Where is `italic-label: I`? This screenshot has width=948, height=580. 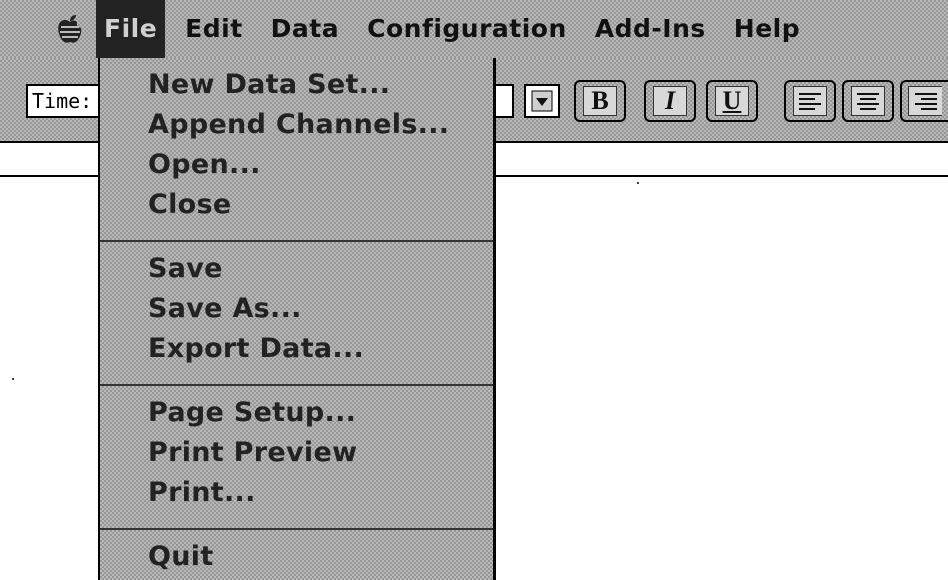
italic-label: I is located at coordinates (670, 101).